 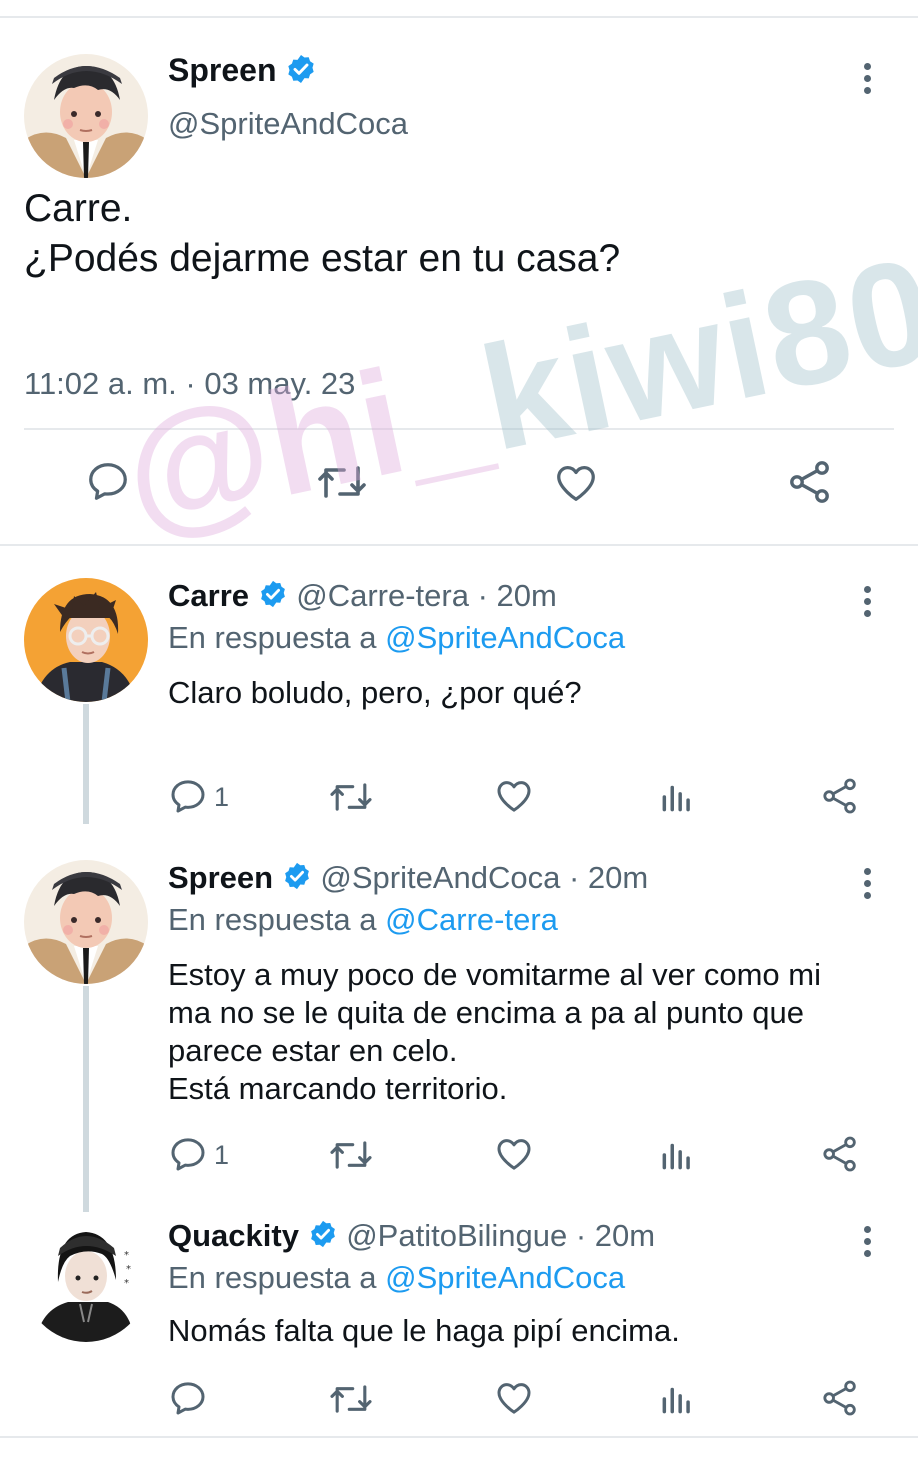 I want to click on tweet-text-line: ¿Podés dejarme estar en tu casa?, so click(x=322, y=258).